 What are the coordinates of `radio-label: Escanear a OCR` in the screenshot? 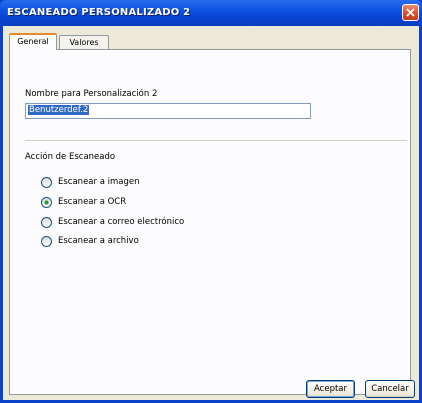 It's located at (92, 202).